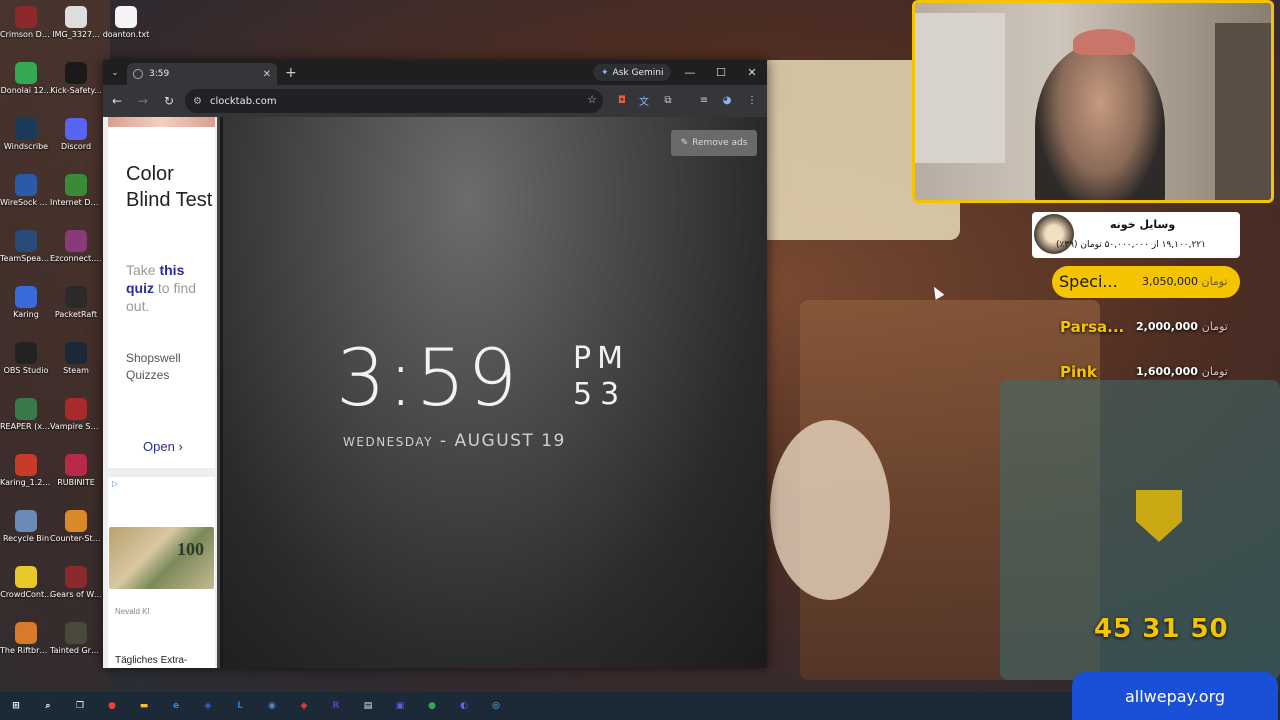  What do you see at coordinates (26, 302) in the screenshot?
I see `desktop-icon: Karing` at bounding box center [26, 302].